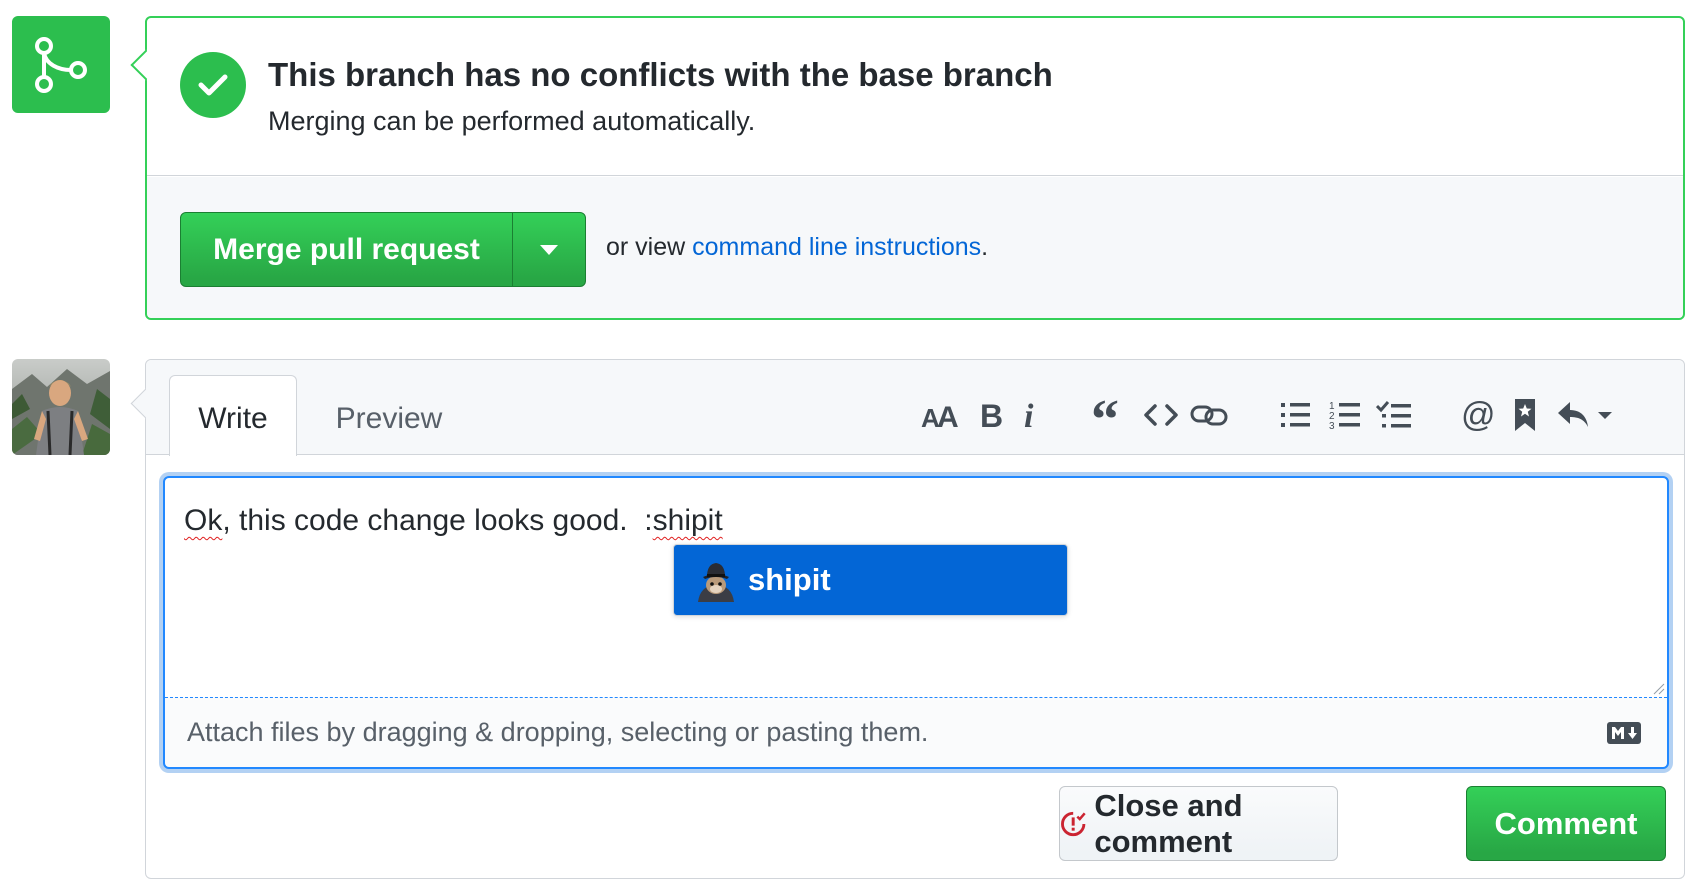 The height and width of the screenshot is (879, 1696). I want to click on bold-icon: B, so click(991, 415).